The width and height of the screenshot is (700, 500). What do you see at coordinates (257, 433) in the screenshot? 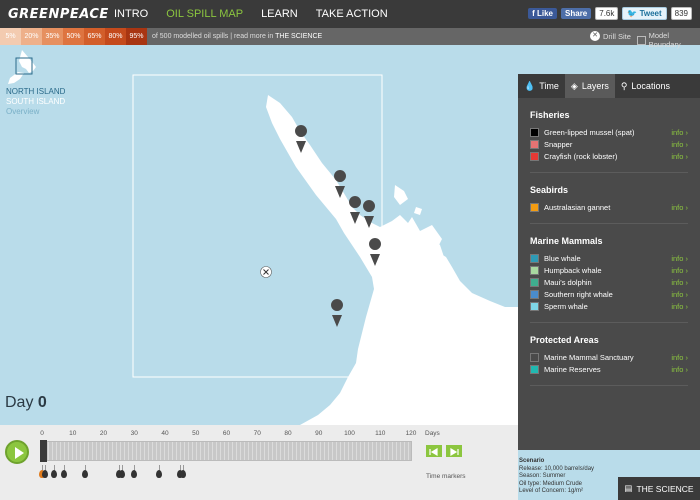
I see `timeline-tick-label: 70` at bounding box center [257, 433].